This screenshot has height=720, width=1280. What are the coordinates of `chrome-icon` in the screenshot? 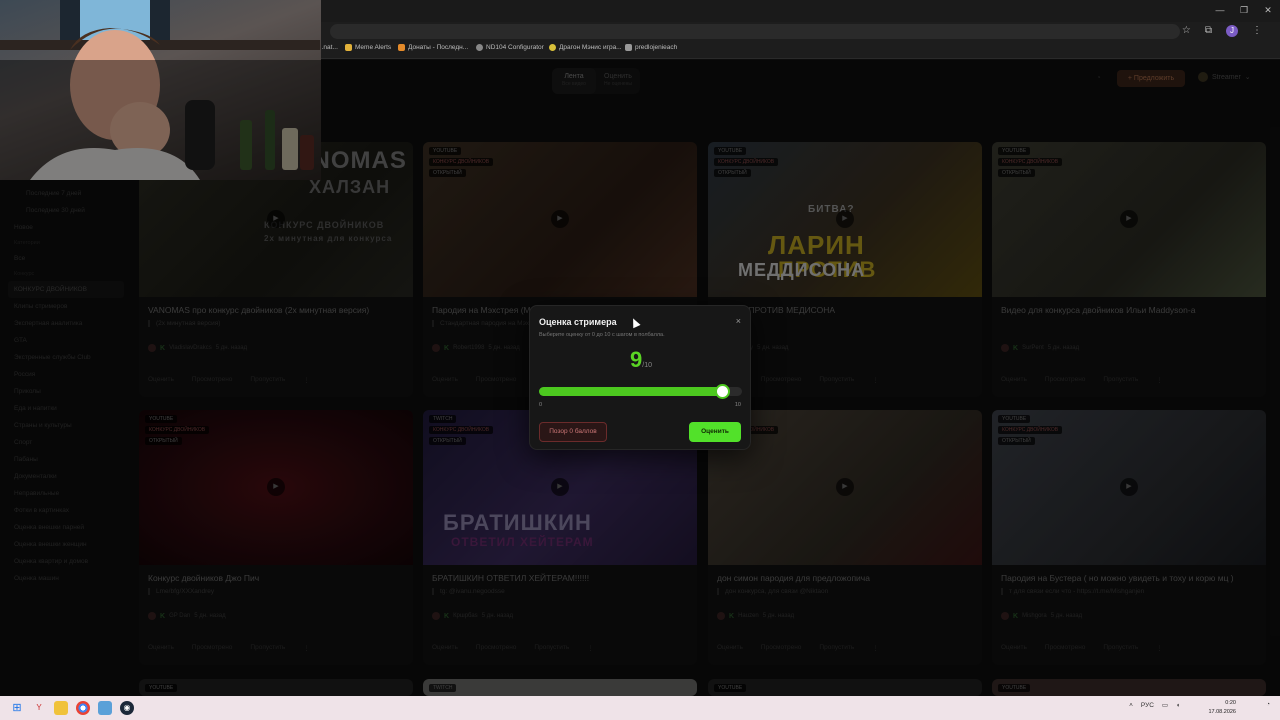 It's located at (83, 708).